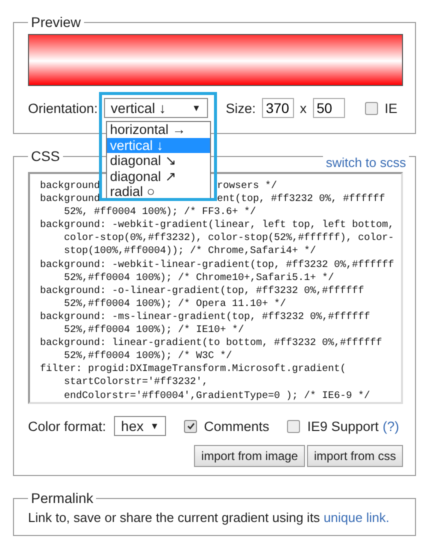 Image resolution: width=431 pixels, height=549 pixels. Describe the element at coordinates (211, 343) in the screenshot. I see `code-line: background: linear-gradient(to bottom, #ff3232 0%,#ffffff` at that location.